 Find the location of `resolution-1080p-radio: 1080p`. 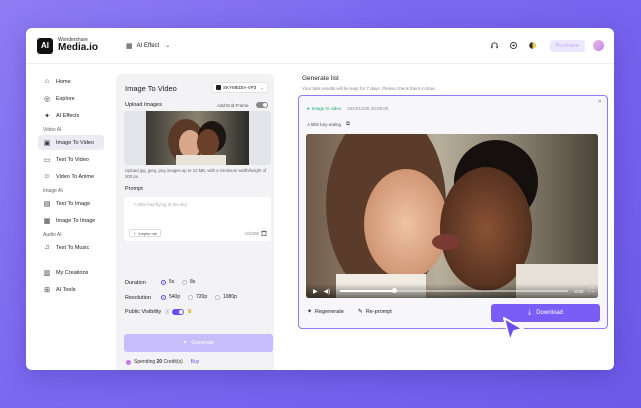

resolution-1080p-radio: 1080p is located at coordinates (226, 297).